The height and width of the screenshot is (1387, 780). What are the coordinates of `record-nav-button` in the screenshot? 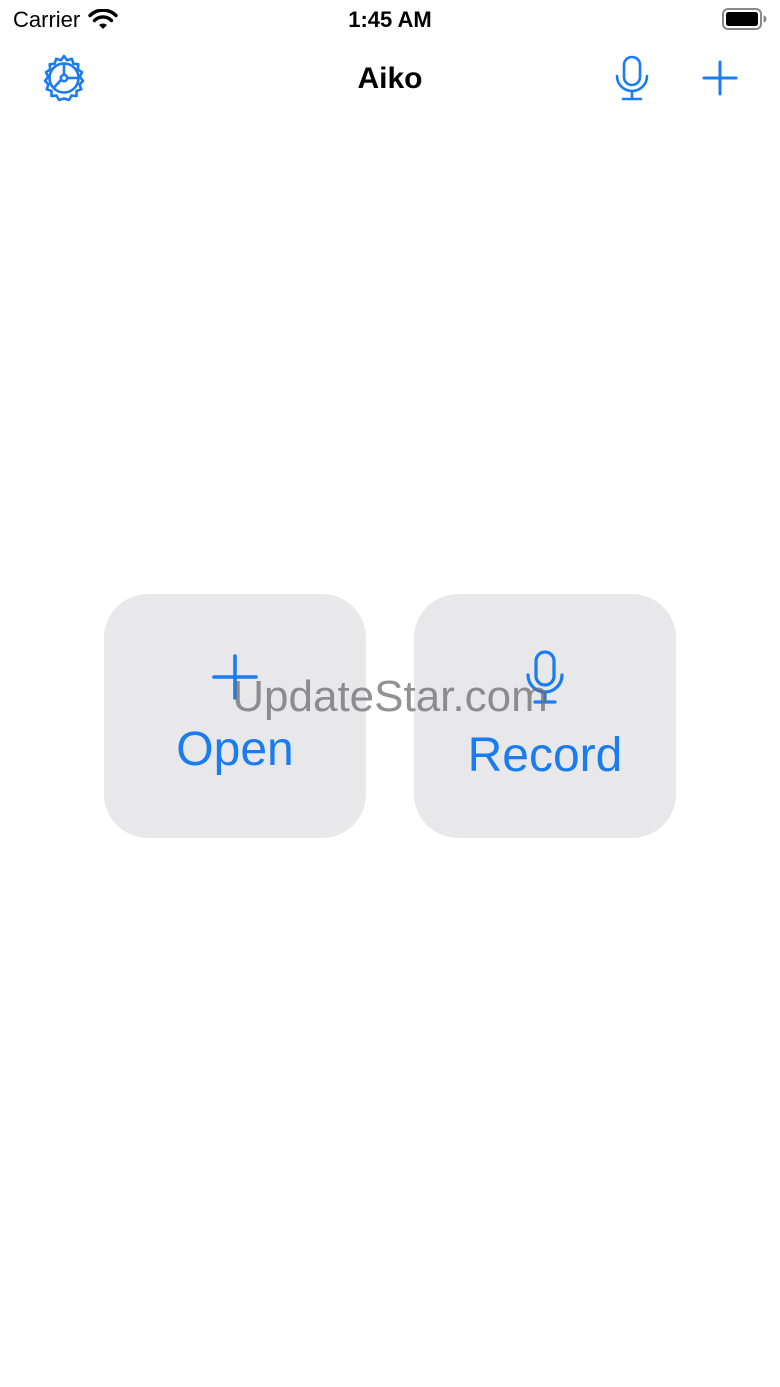 It's located at (632, 80).